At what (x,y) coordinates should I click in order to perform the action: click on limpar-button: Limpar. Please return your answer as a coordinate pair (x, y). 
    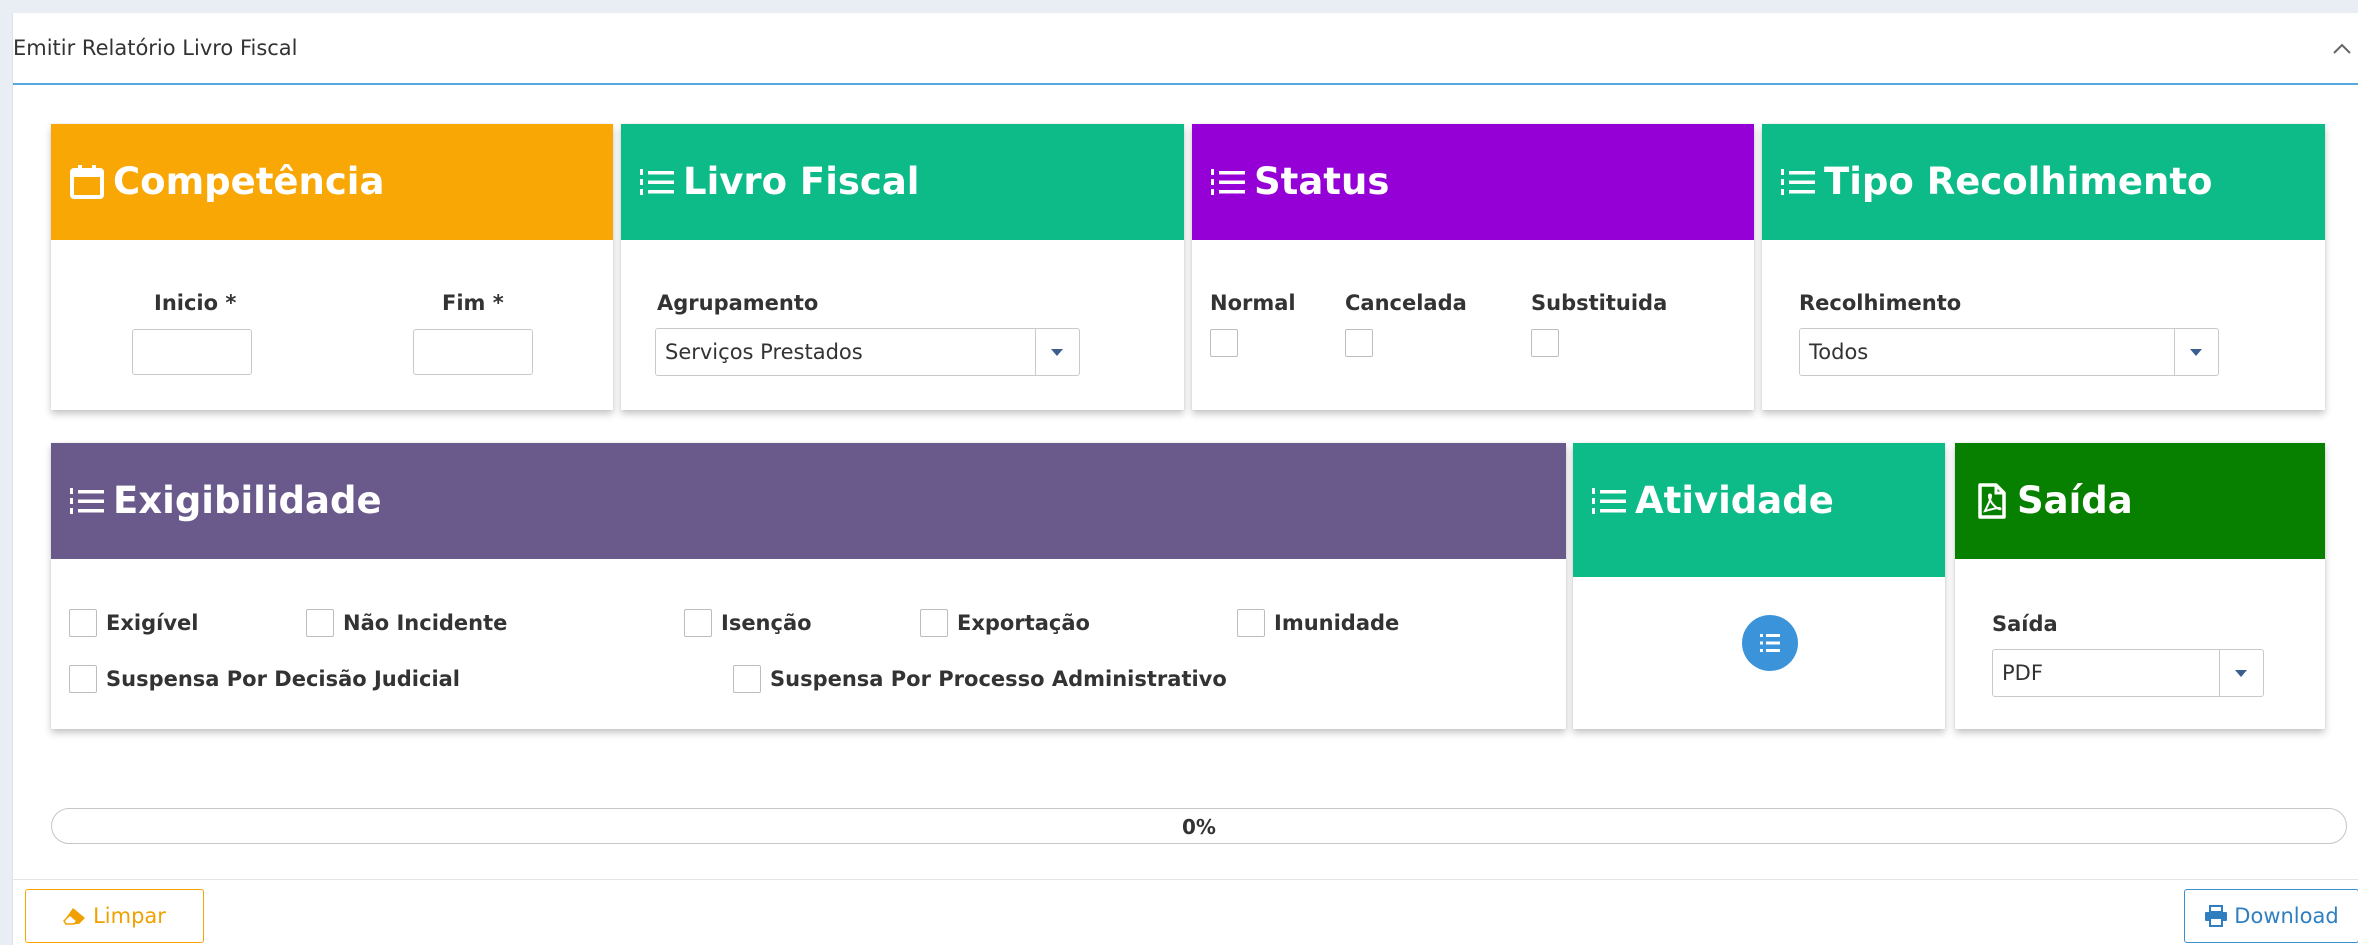
    Looking at the image, I should click on (114, 916).